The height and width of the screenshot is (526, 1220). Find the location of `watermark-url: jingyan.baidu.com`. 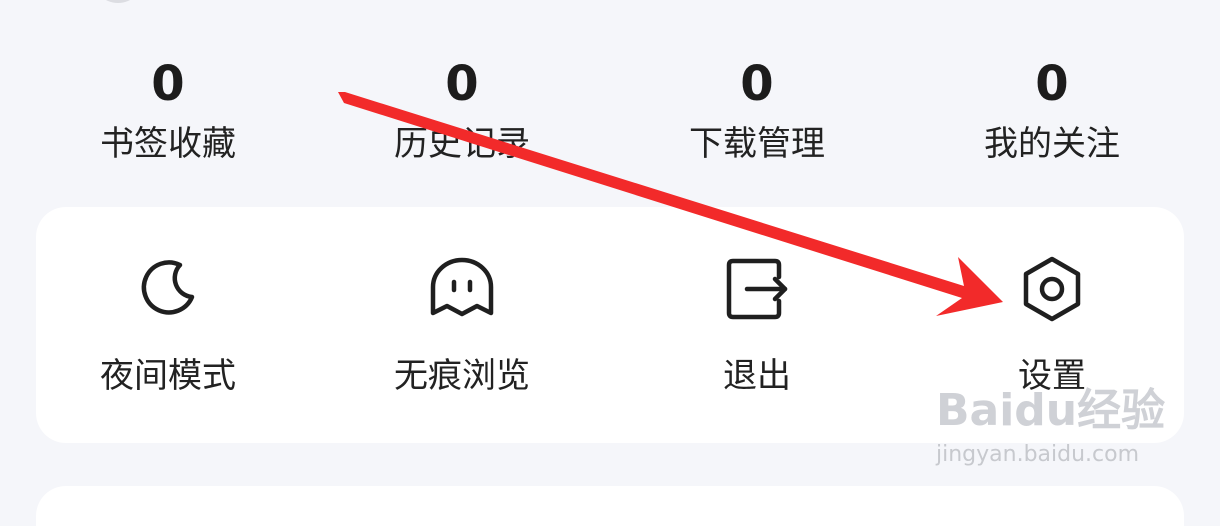

watermark-url: jingyan.baidu.com is located at coordinates (1038, 454).